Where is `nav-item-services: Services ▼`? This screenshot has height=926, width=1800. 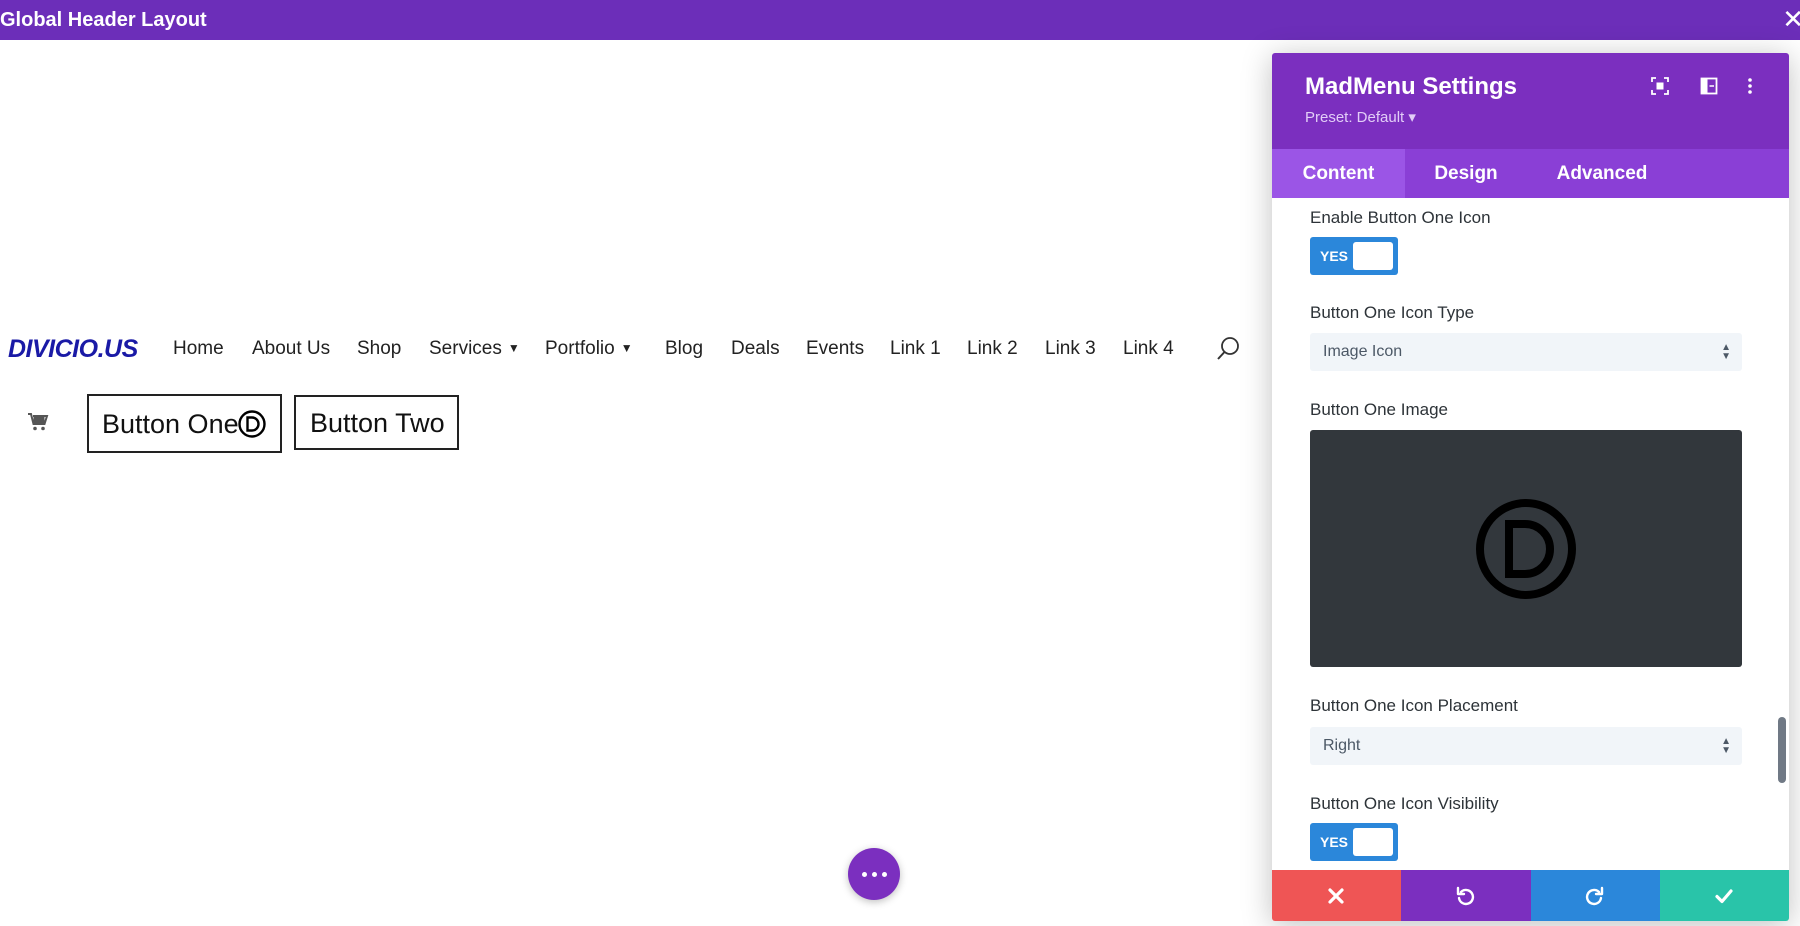
nav-item-services: Services ▼ is located at coordinates (474, 349).